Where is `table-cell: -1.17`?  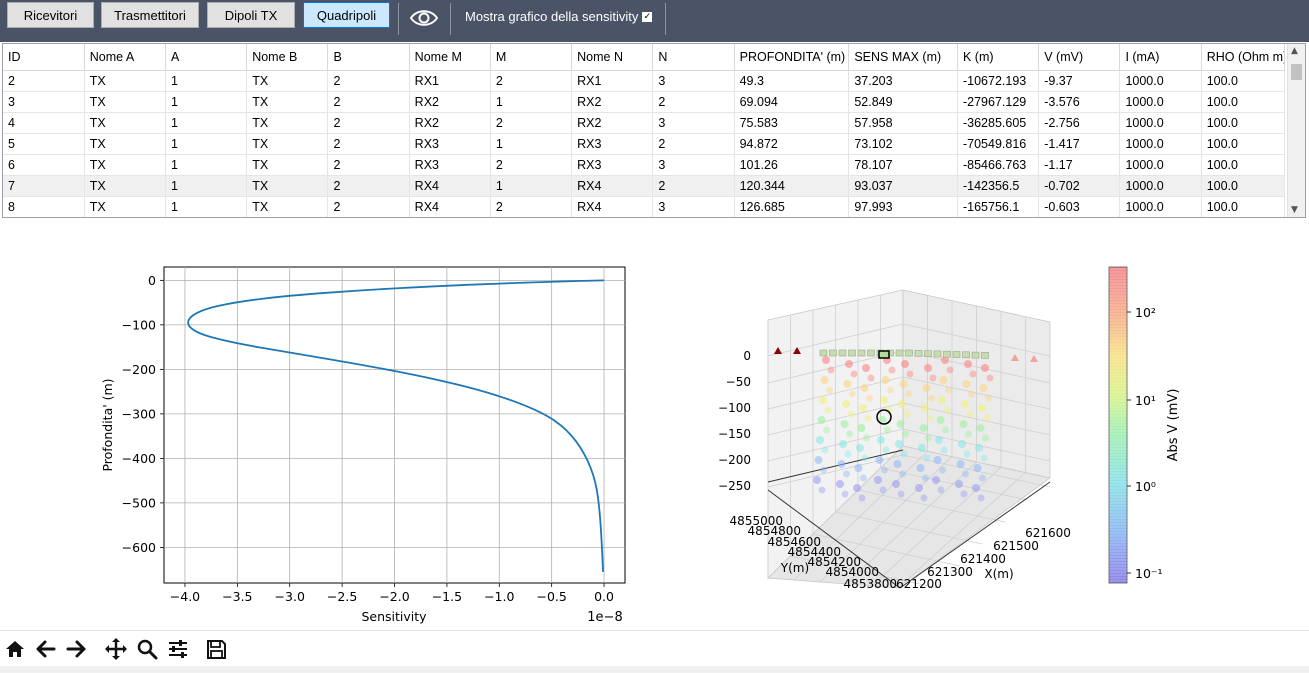 table-cell: -1.17 is located at coordinates (1079, 165).